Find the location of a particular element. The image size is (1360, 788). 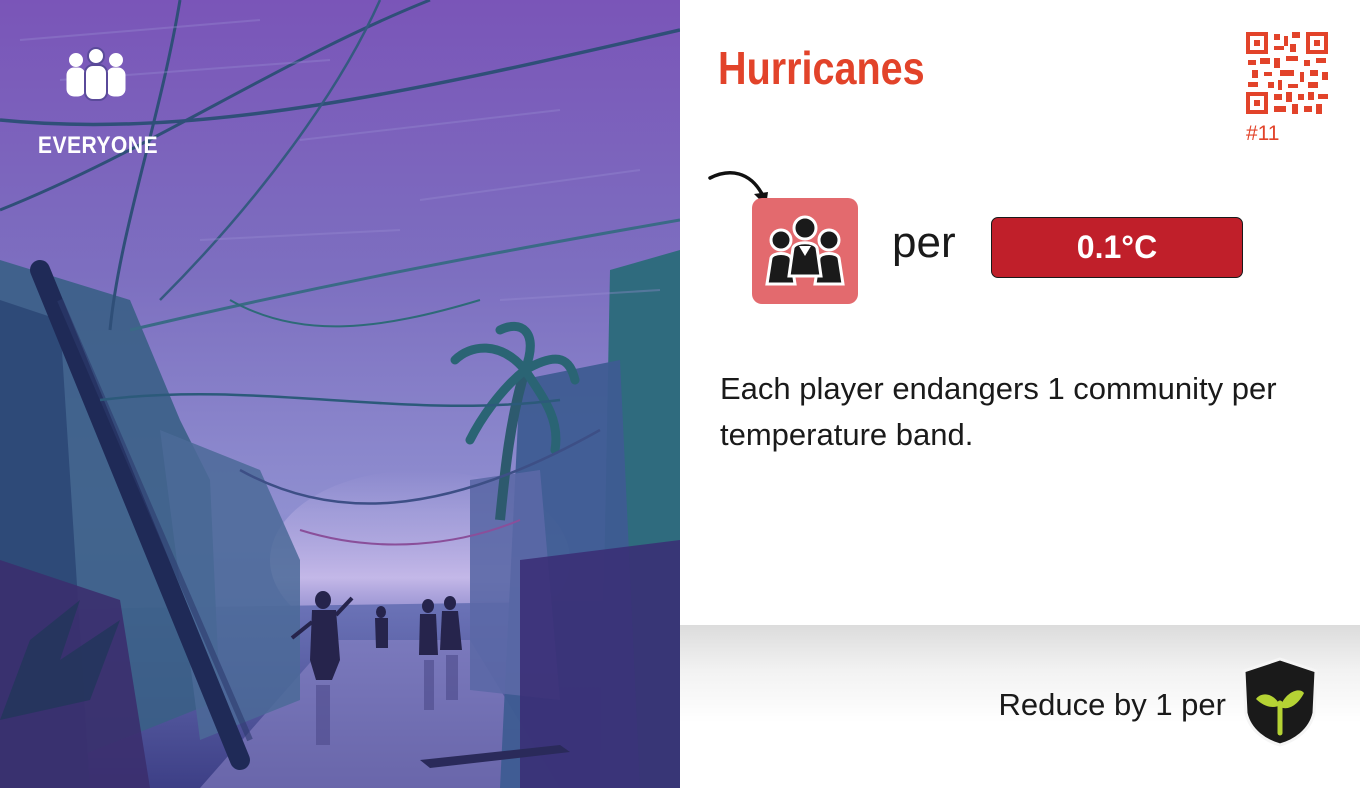

per-label: per is located at coordinates (924, 242).